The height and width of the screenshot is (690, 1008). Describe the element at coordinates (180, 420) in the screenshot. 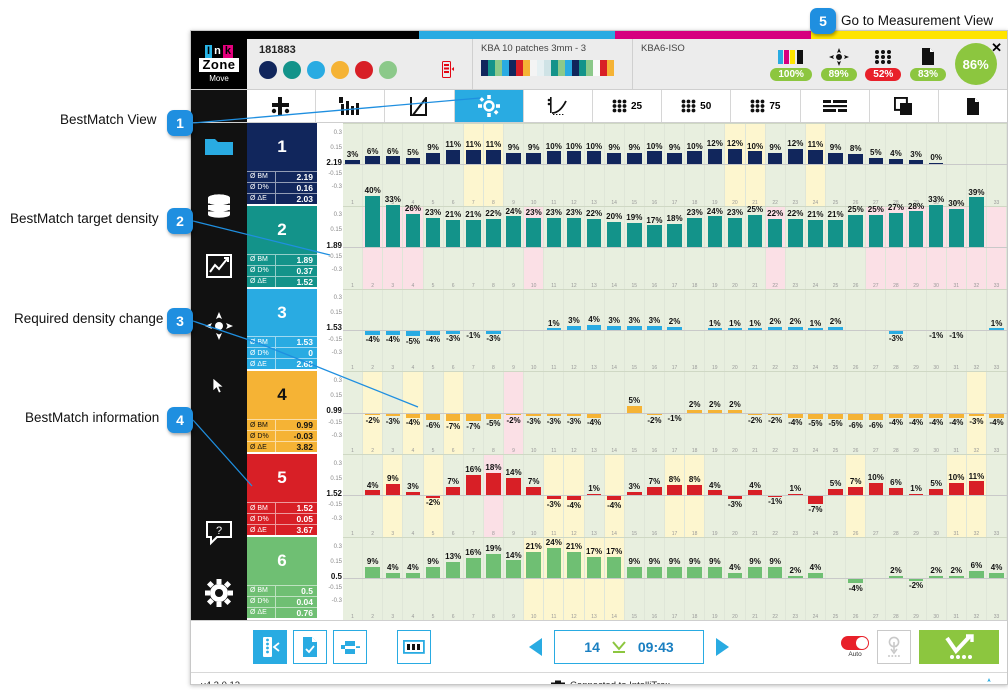

I see `annotation-badge-4: 4` at that location.